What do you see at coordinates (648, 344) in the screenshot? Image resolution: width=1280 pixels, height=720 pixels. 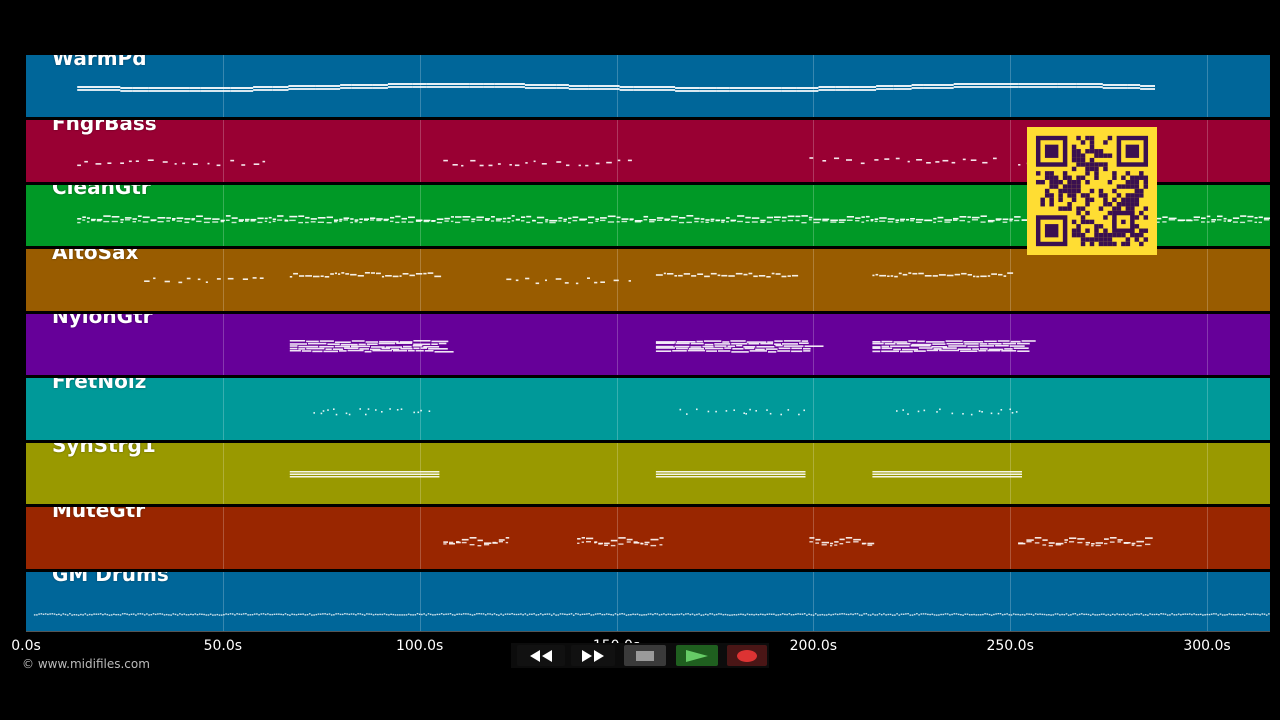 I see `track-nylongtr: NylonGtr` at bounding box center [648, 344].